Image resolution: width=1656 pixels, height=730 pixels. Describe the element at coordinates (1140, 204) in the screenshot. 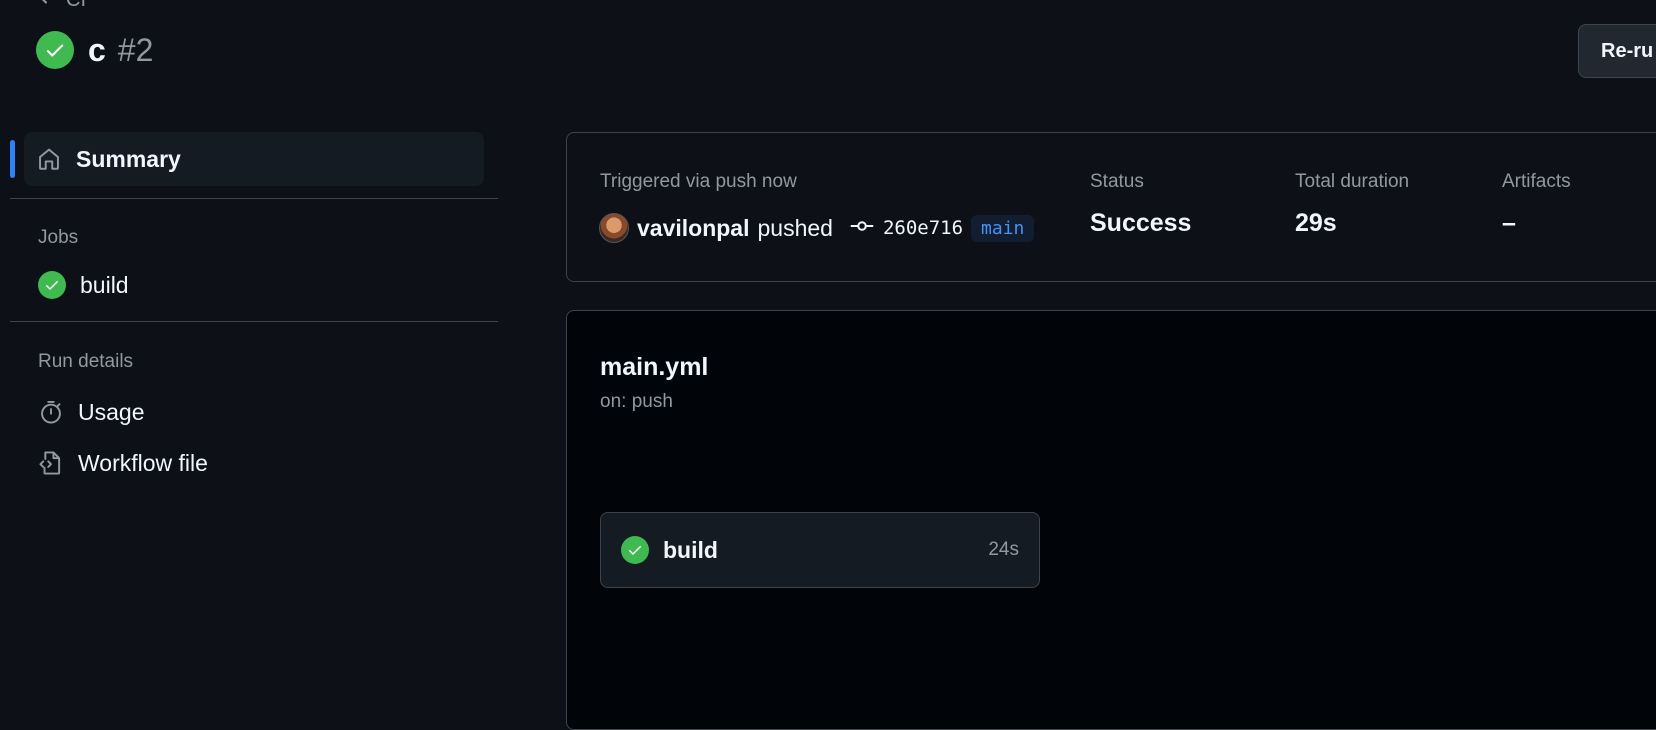

I see `status-stat: Status Success` at that location.